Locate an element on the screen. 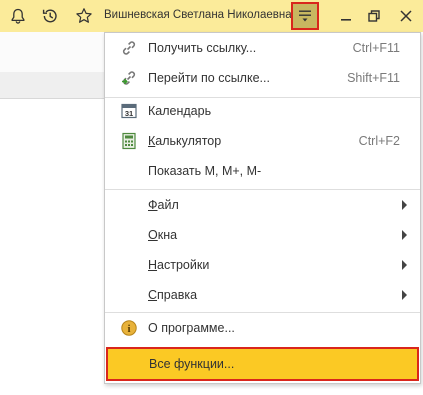 This screenshot has width=423, height=395. menu-item-show-memory: Показать М, М+, М- is located at coordinates (262, 171).